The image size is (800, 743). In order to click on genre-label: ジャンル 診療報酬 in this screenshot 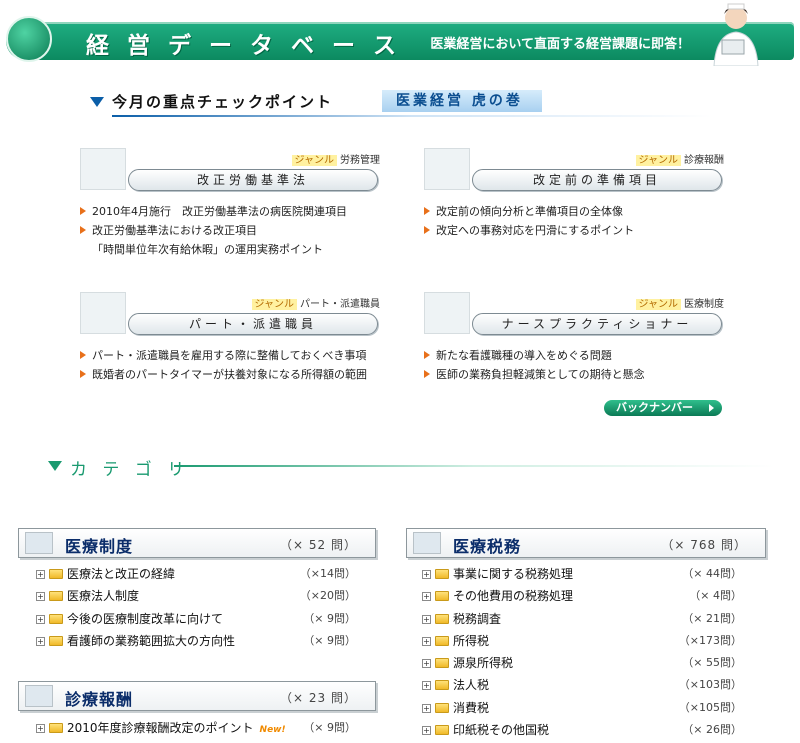, I will do `click(679, 158)`.